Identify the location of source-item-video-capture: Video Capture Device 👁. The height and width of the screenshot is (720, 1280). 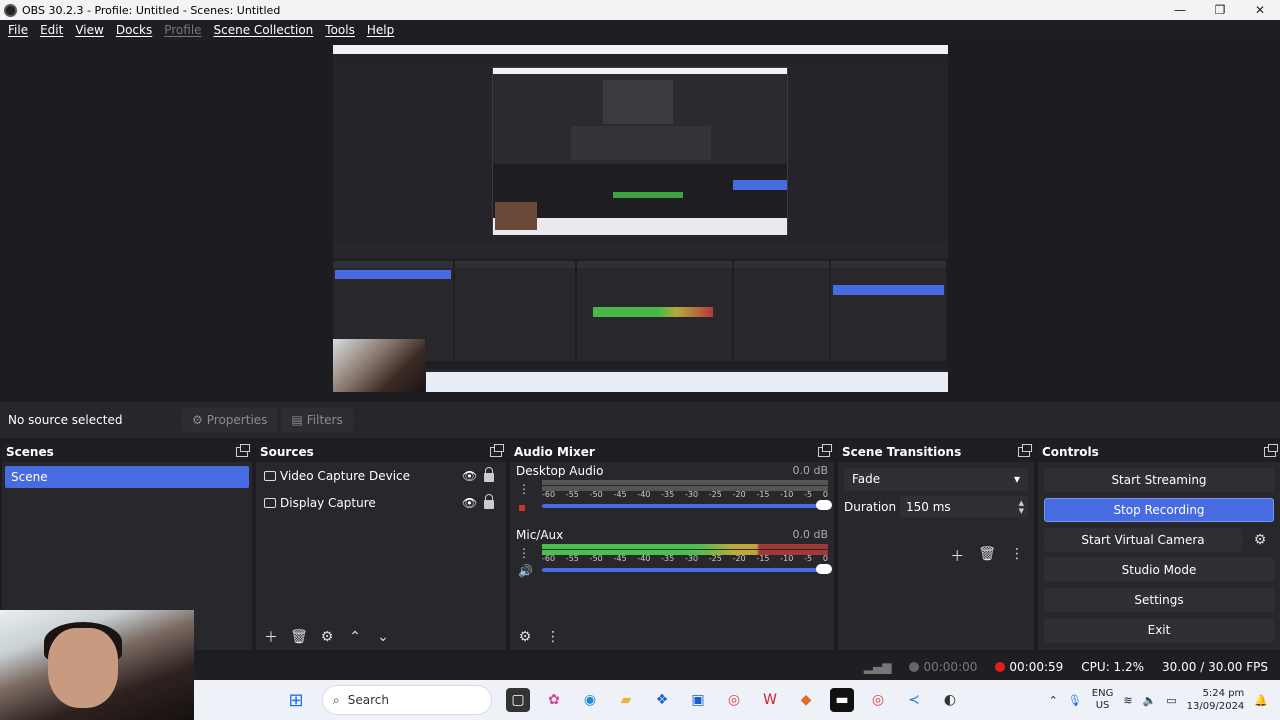
(381, 475).